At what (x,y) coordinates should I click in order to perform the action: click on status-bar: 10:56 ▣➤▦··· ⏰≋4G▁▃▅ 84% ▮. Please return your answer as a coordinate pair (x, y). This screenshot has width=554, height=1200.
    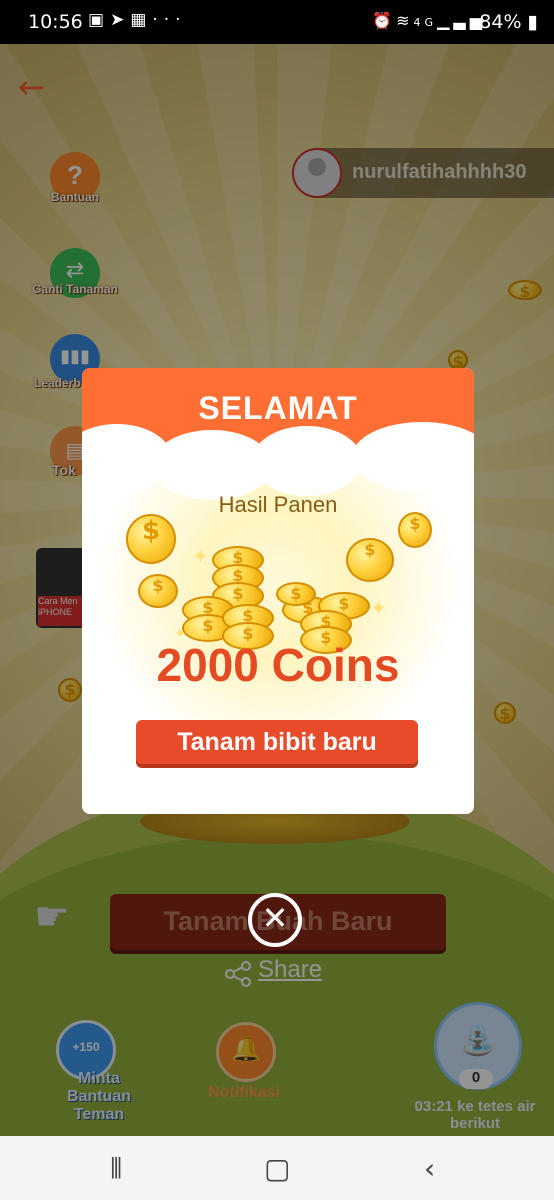
    Looking at the image, I should click on (277, 22).